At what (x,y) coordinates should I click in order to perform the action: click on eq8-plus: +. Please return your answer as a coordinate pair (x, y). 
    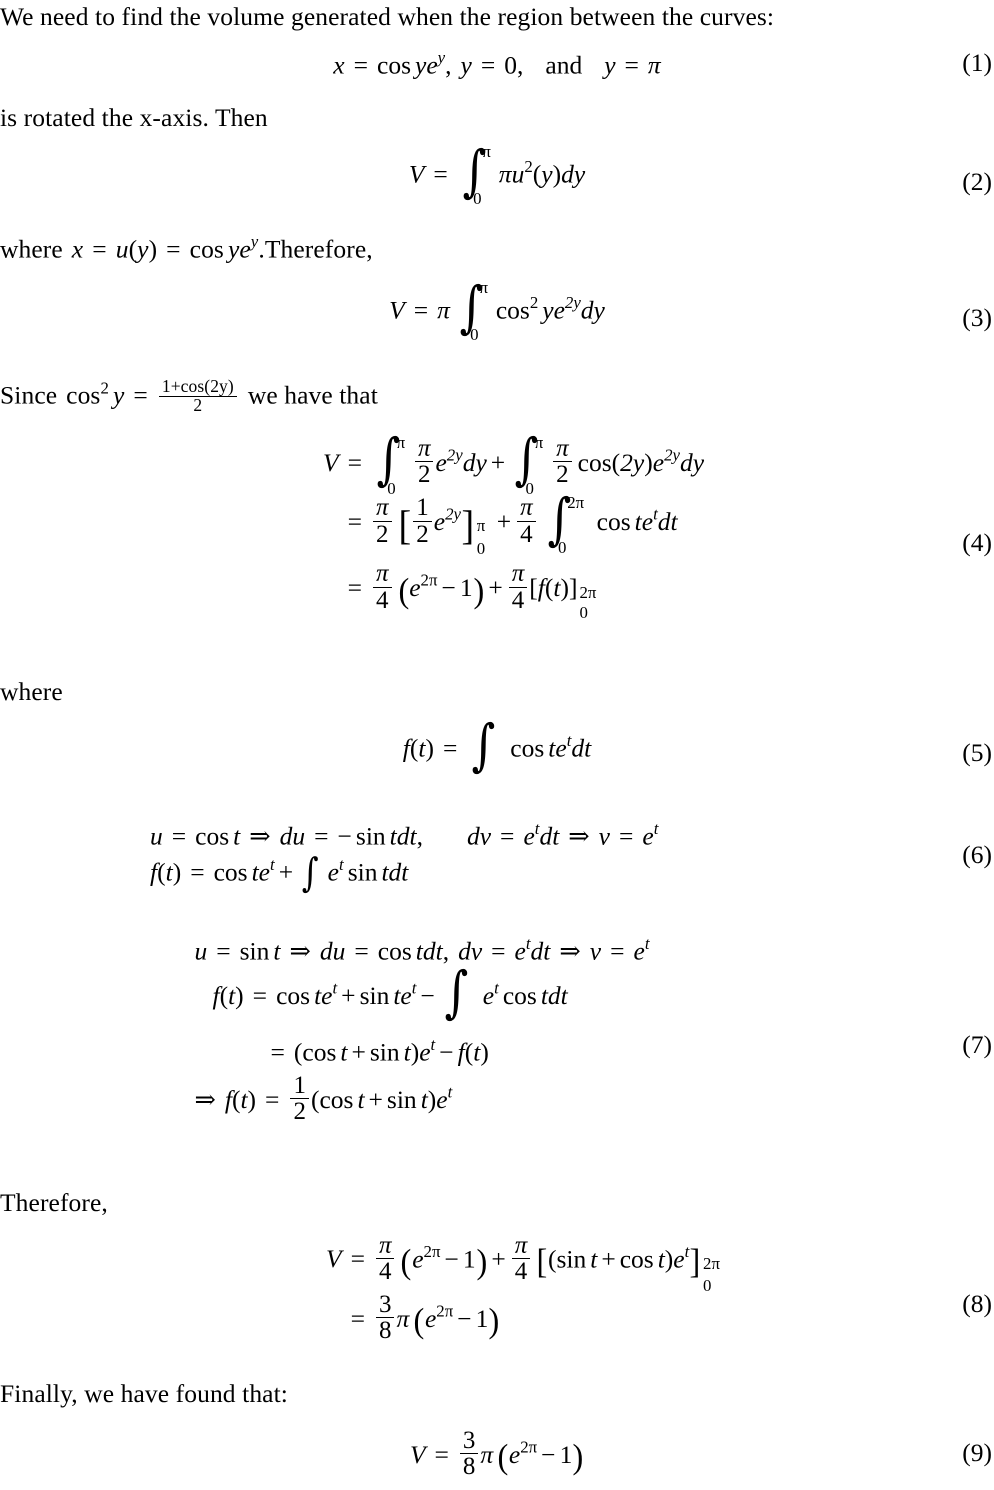
    Looking at the image, I should click on (498, 1259).